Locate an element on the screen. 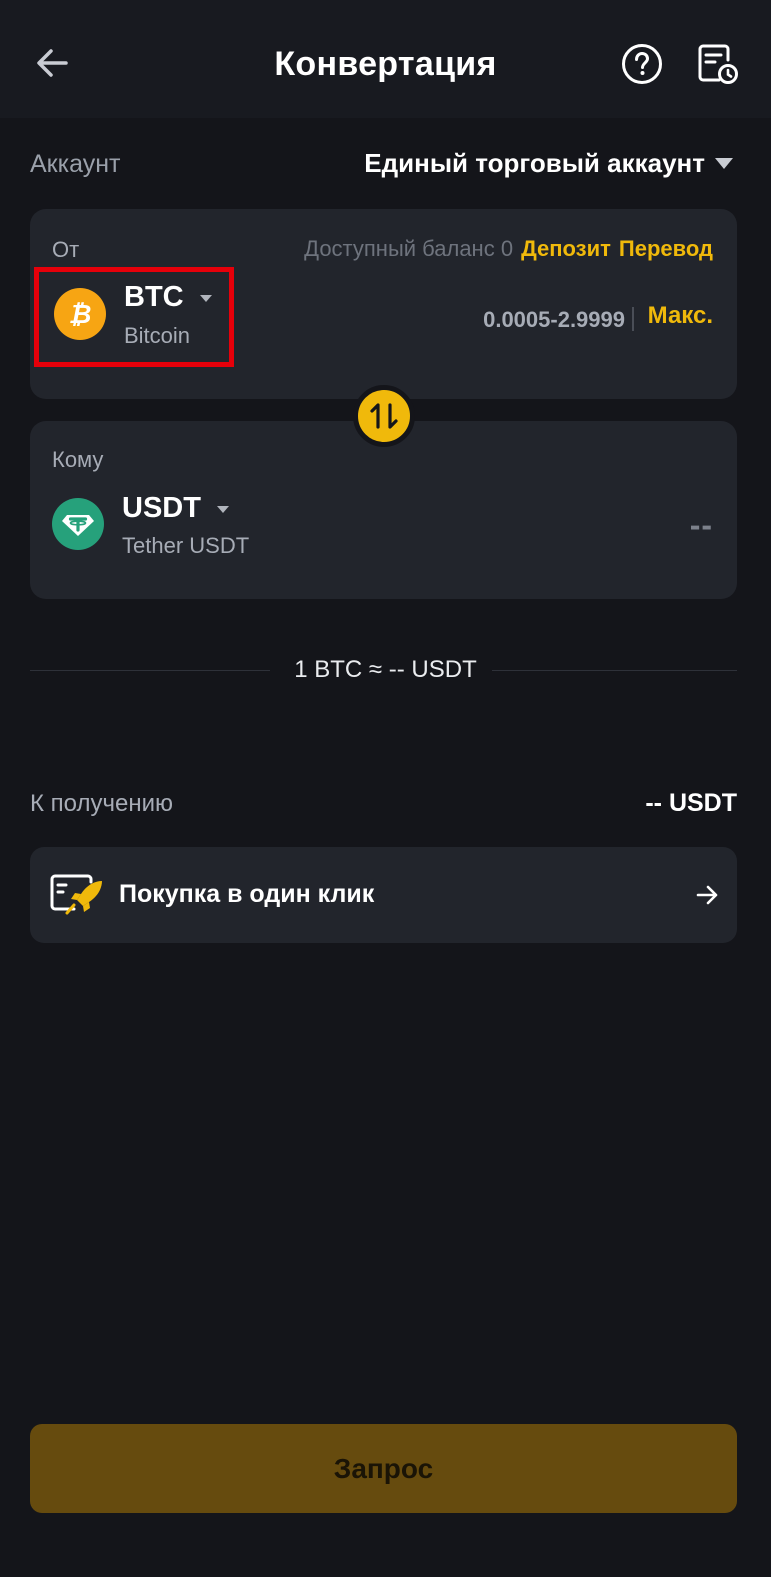 This screenshot has height=1577, width=771. receive-label: К получению is located at coordinates (101, 803).